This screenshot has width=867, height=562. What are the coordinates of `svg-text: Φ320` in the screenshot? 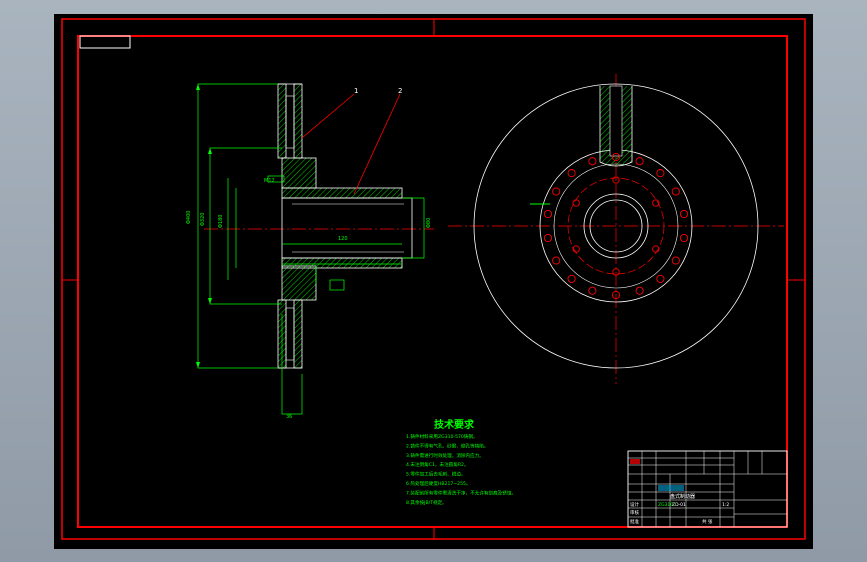 It's located at (203, 219).